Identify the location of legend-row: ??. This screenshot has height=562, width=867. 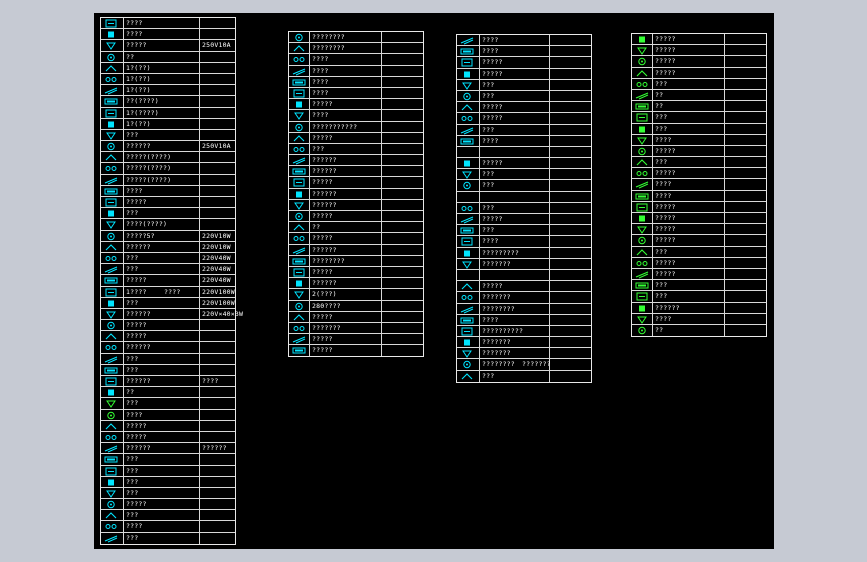
(699, 96).